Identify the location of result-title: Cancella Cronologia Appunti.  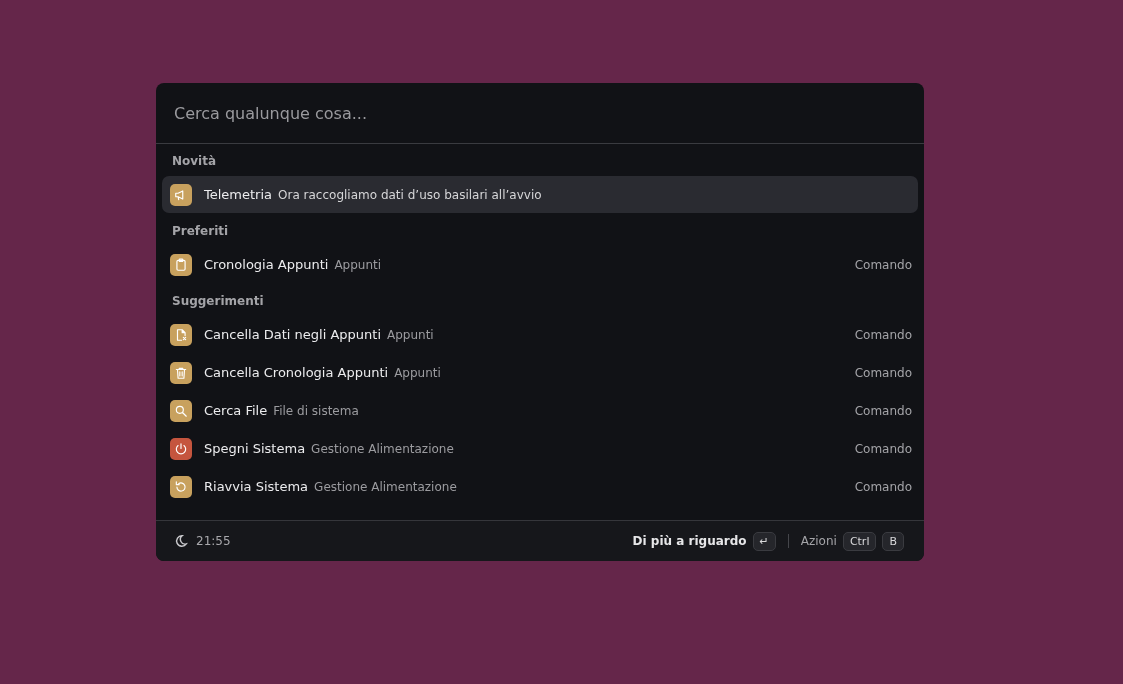
(296, 372).